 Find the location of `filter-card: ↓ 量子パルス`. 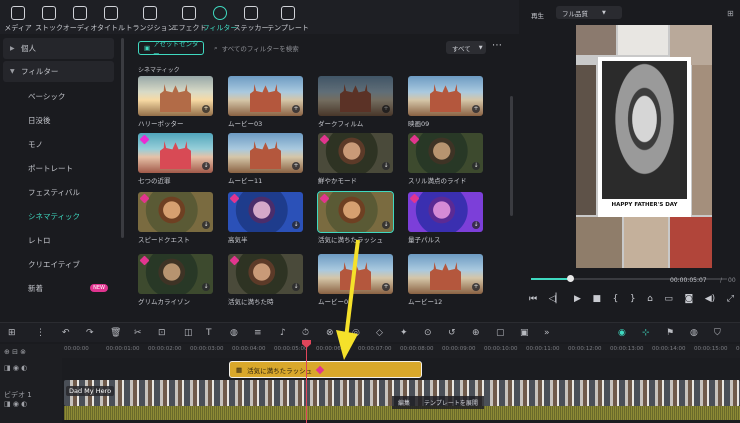

filter-card: ↓ 量子パルス is located at coordinates (448, 218).